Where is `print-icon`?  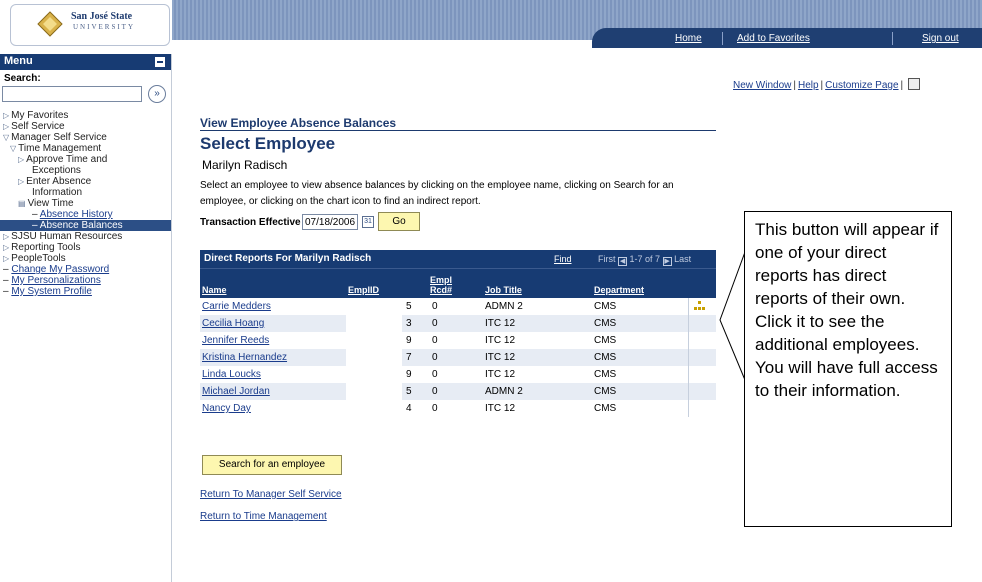 print-icon is located at coordinates (914, 84).